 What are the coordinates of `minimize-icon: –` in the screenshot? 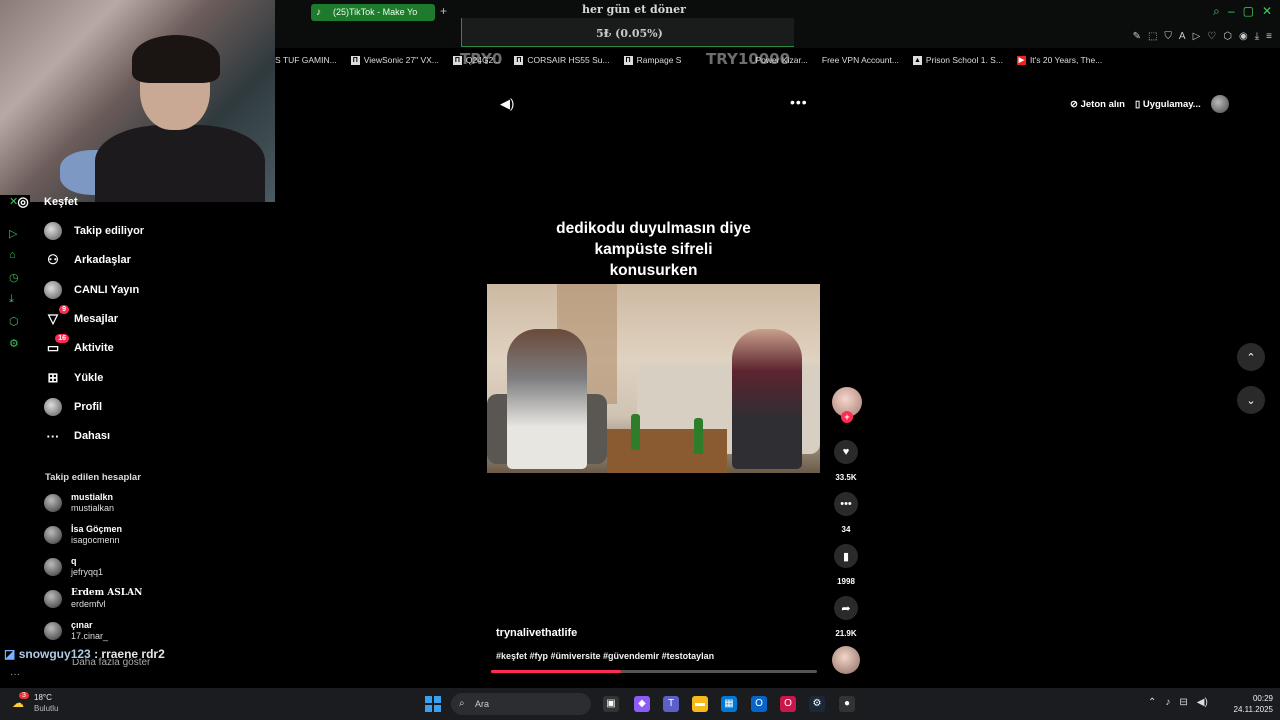 It's located at (1231, 11).